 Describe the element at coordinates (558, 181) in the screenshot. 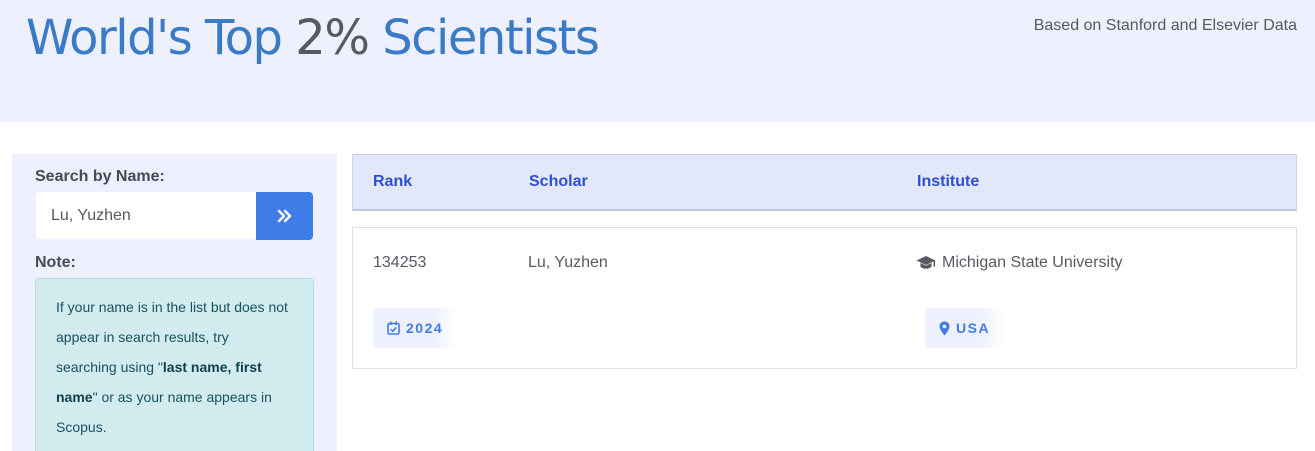

I see `column-header-scholar: Scholar` at that location.